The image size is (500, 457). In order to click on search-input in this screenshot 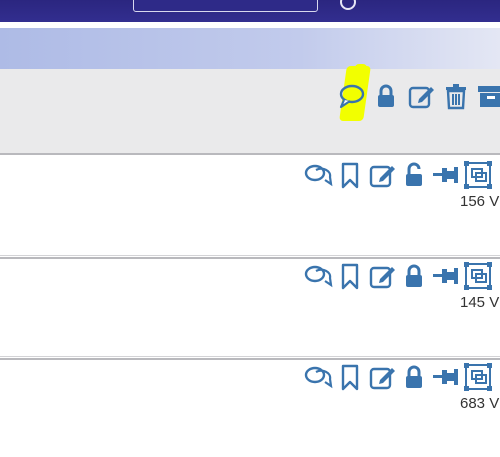, I will do `click(225, 6)`.